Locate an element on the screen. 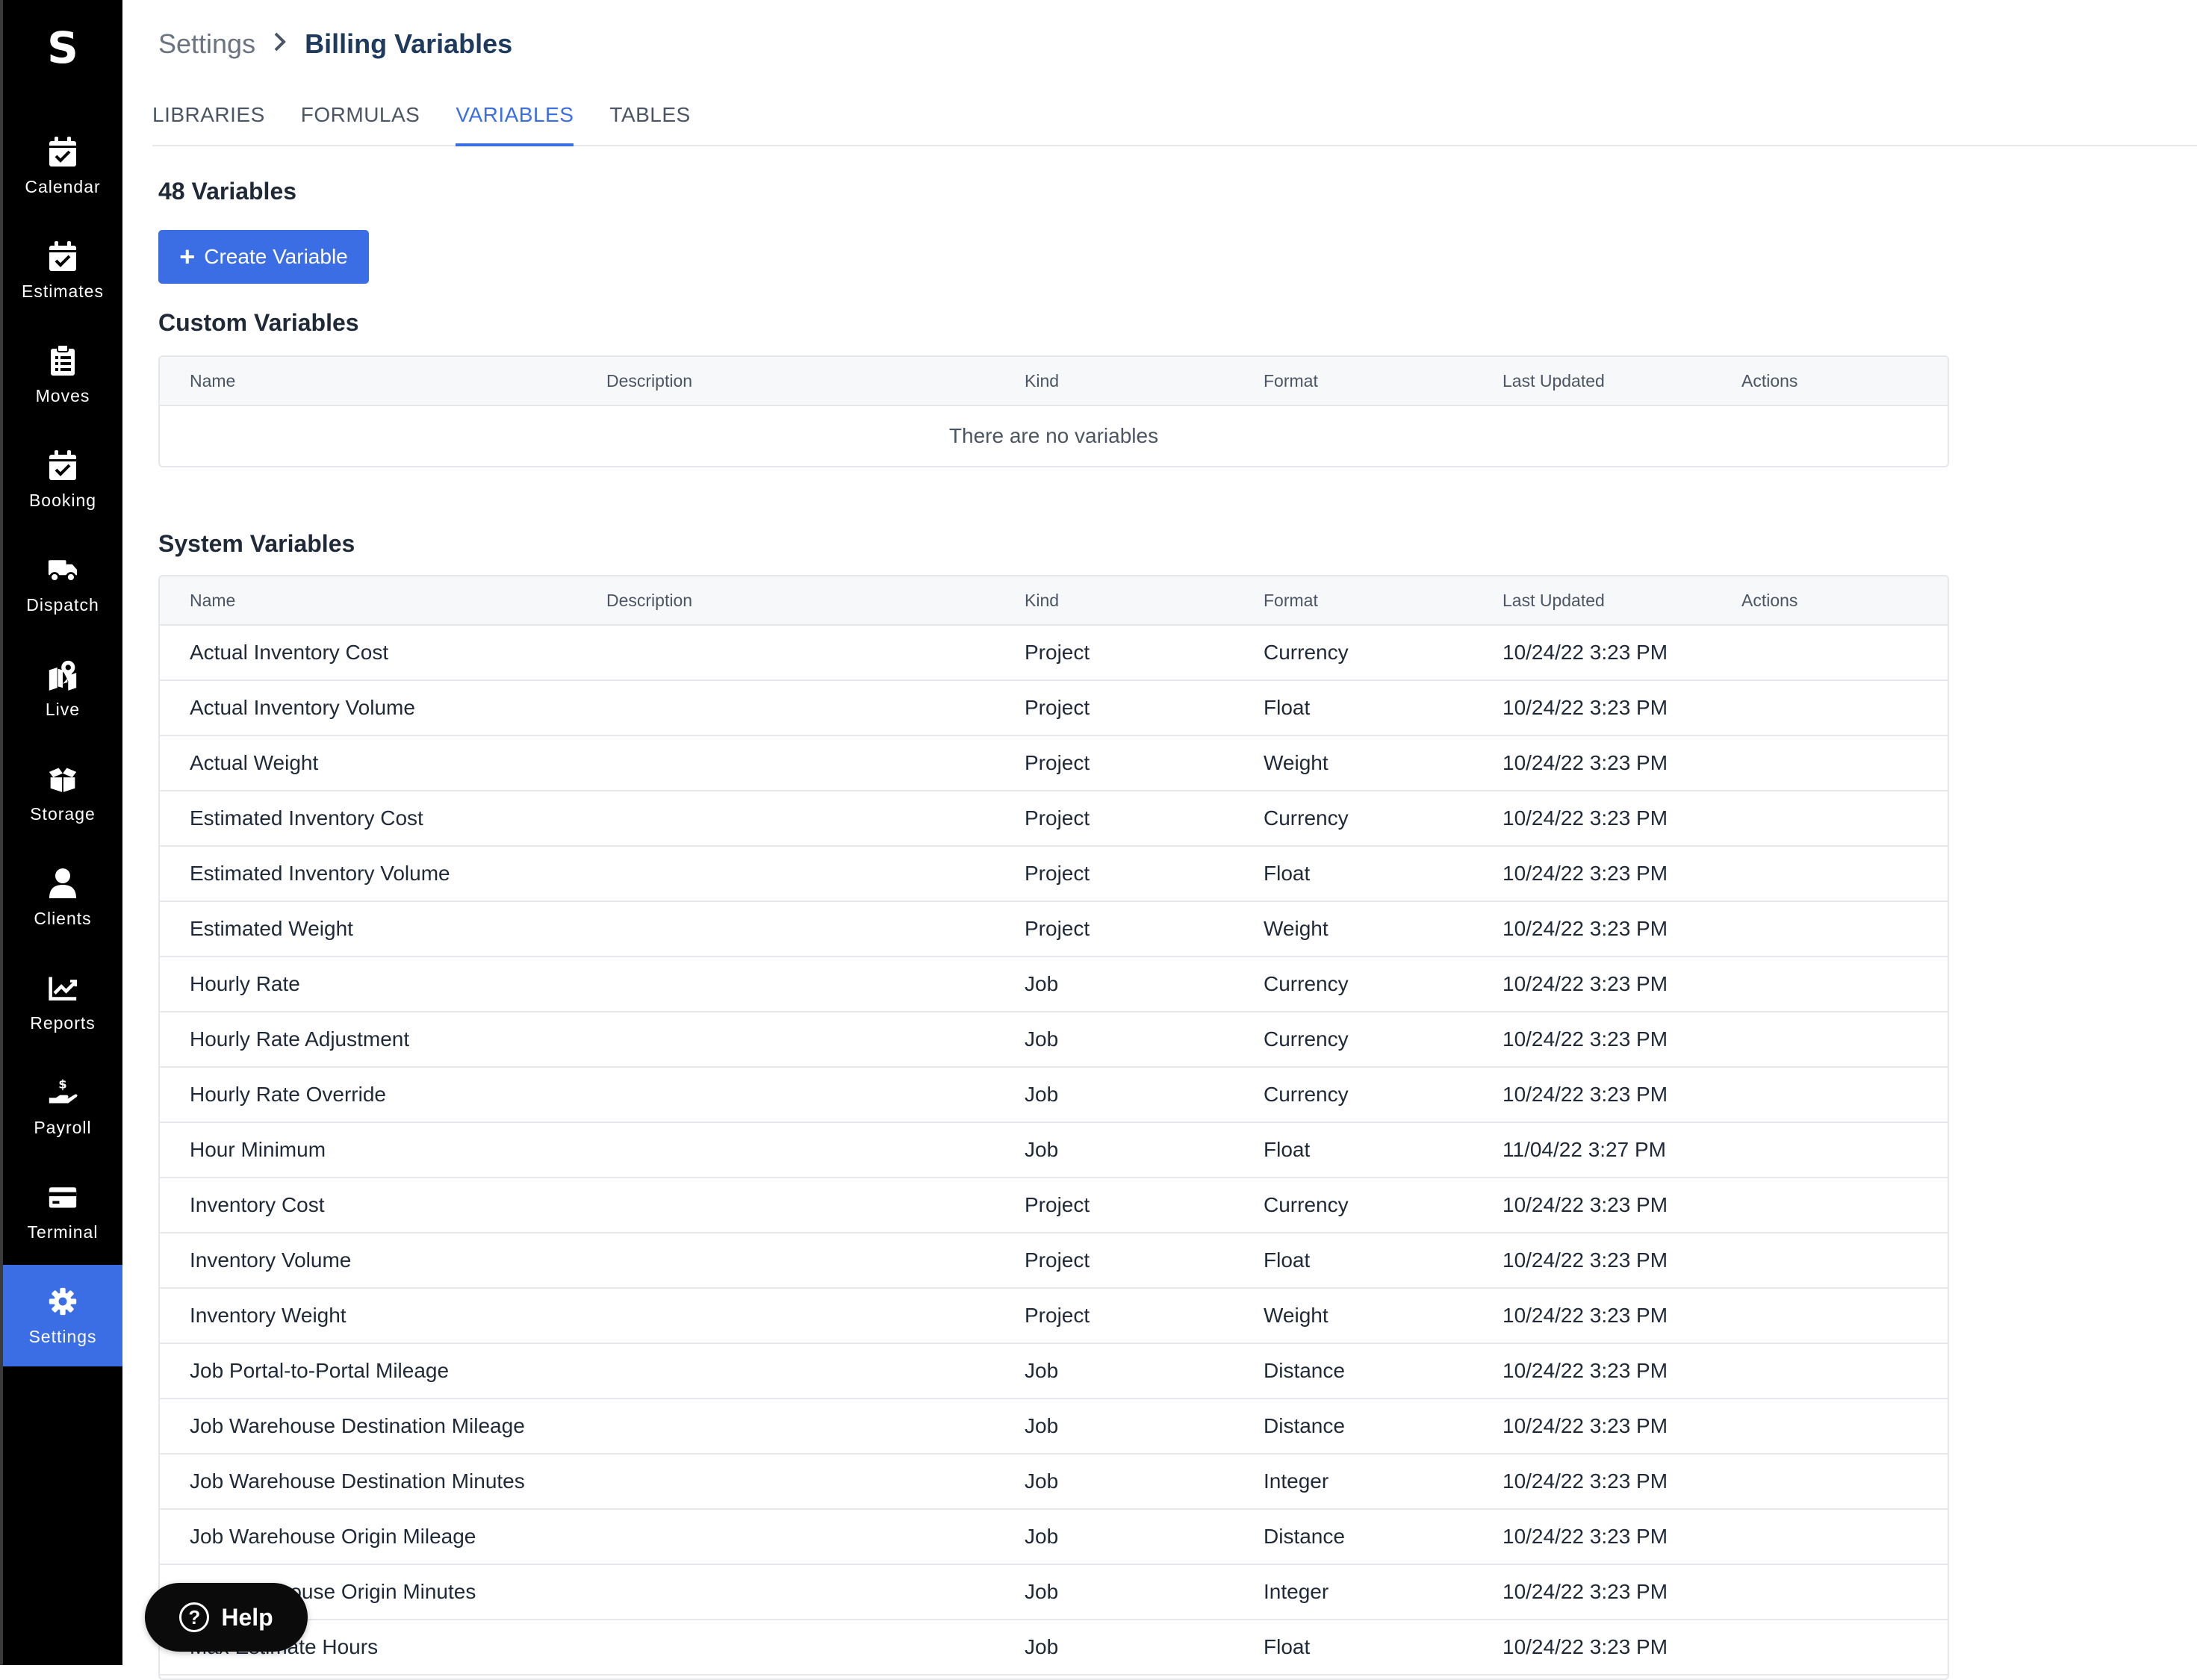  table-row: Hour MinimumJobFloat11/04/22 3:27 PM is located at coordinates (1054, 1150).